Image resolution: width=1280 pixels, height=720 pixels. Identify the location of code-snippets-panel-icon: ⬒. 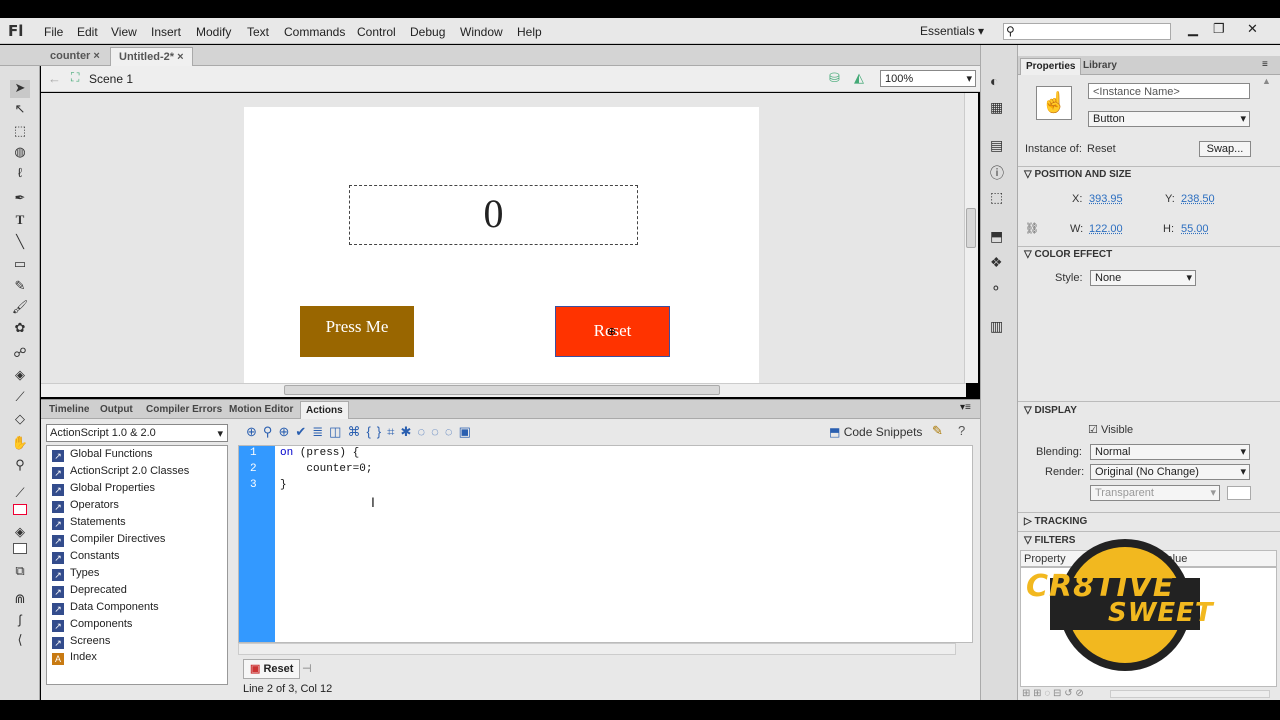
(996, 236).